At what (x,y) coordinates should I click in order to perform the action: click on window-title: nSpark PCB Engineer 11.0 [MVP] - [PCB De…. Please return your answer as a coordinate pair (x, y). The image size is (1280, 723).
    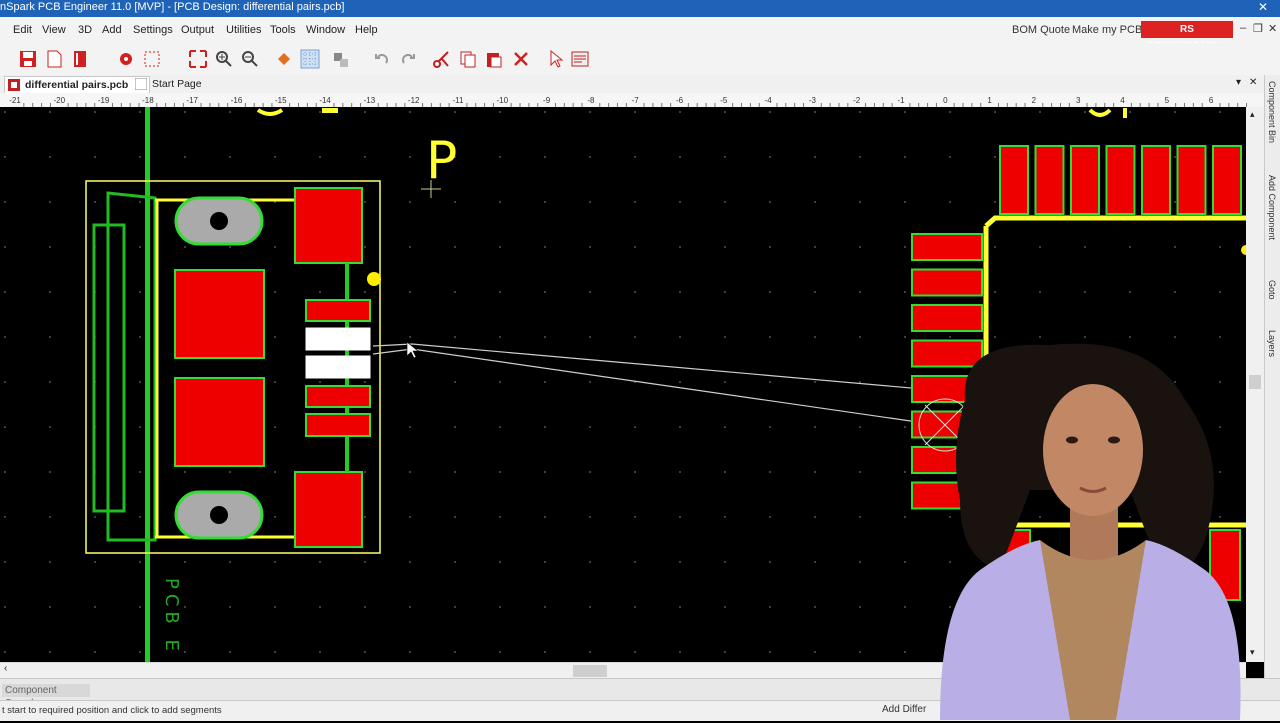
    Looking at the image, I should click on (172, 7).